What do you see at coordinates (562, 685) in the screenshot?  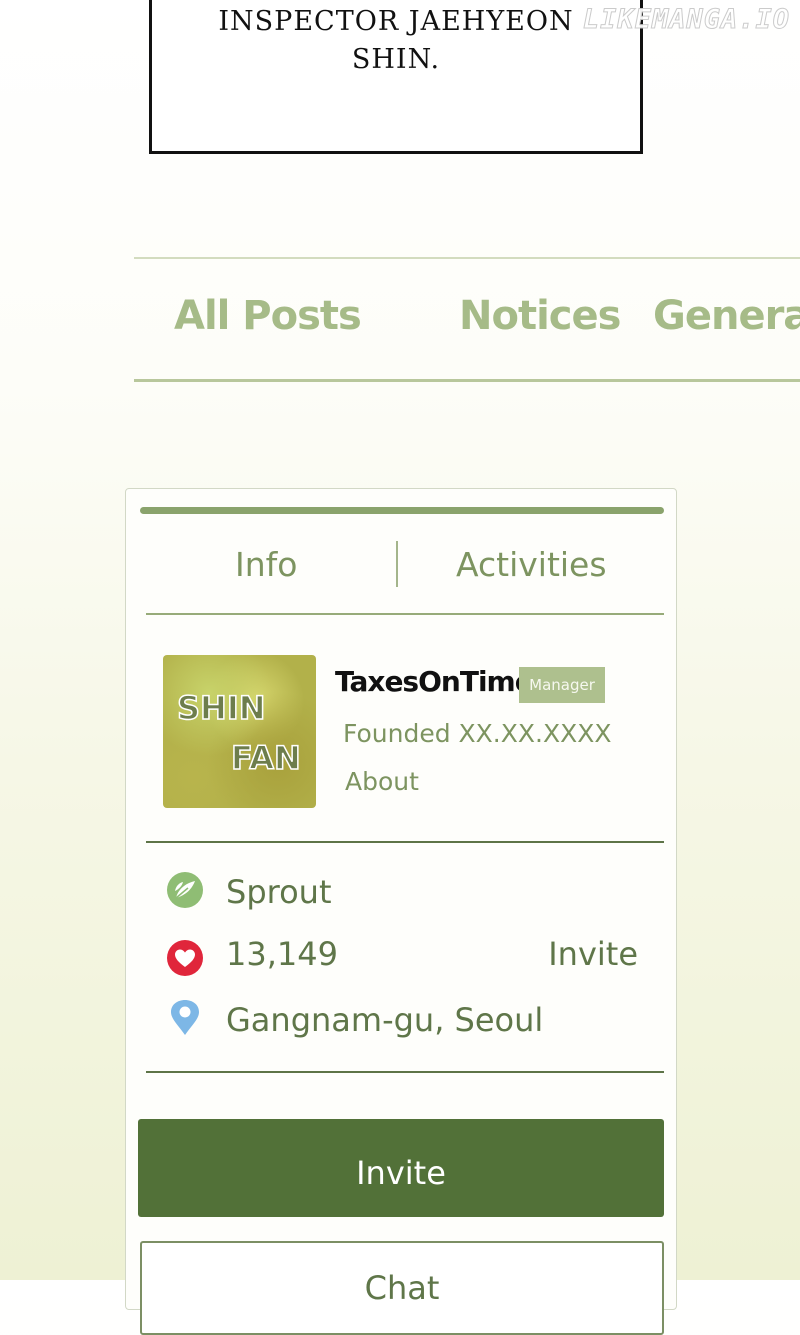 I see `manager-badge: Manager` at bounding box center [562, 685].